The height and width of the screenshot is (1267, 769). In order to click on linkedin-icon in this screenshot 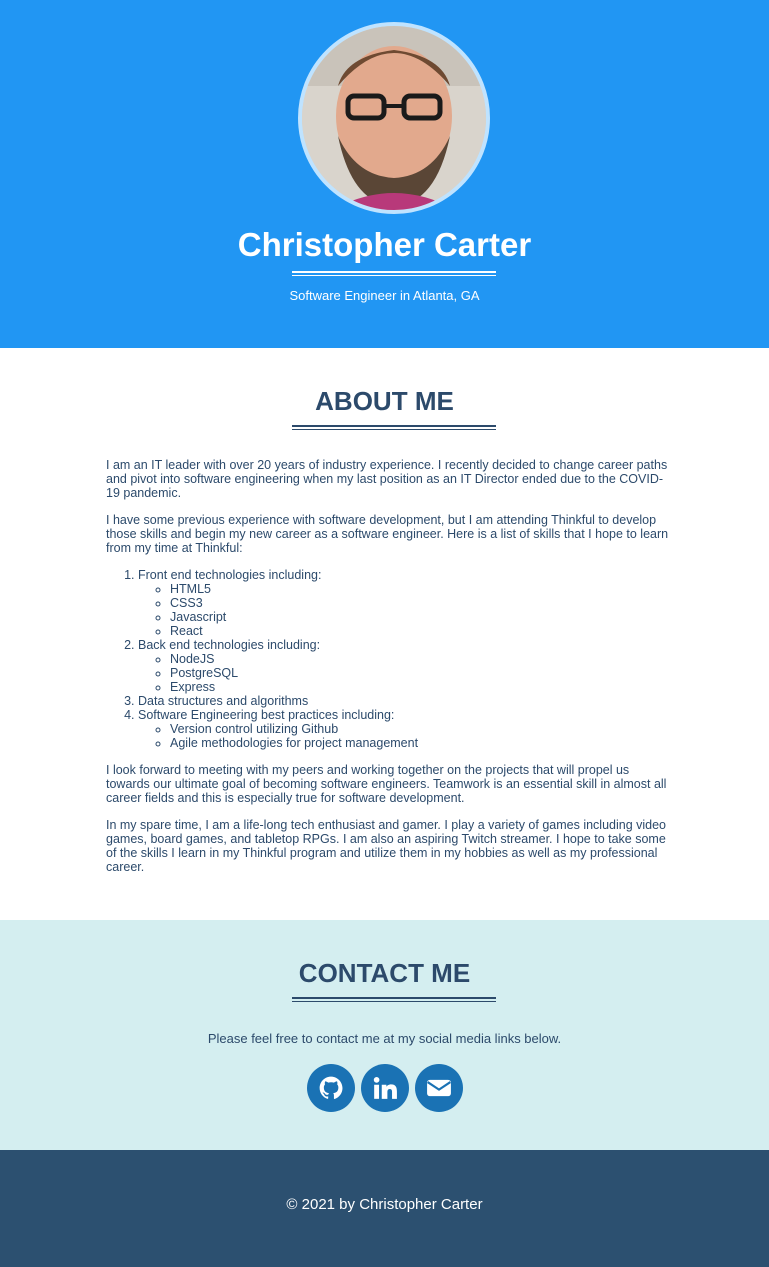, I will do `click(385, 1088)`.